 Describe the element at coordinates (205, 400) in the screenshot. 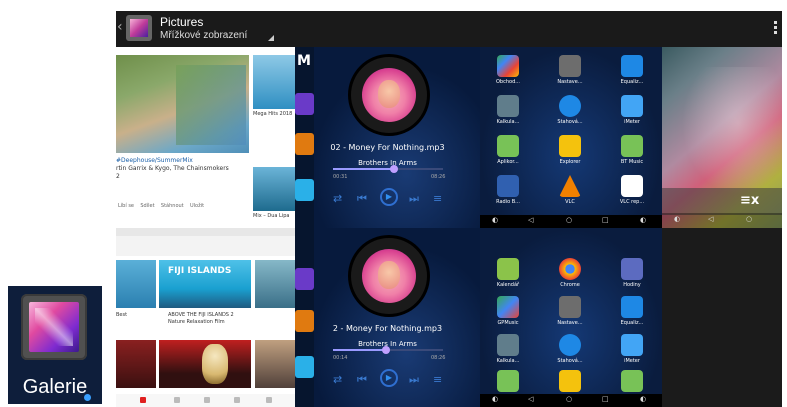

I see `bottom-nav` at that location.